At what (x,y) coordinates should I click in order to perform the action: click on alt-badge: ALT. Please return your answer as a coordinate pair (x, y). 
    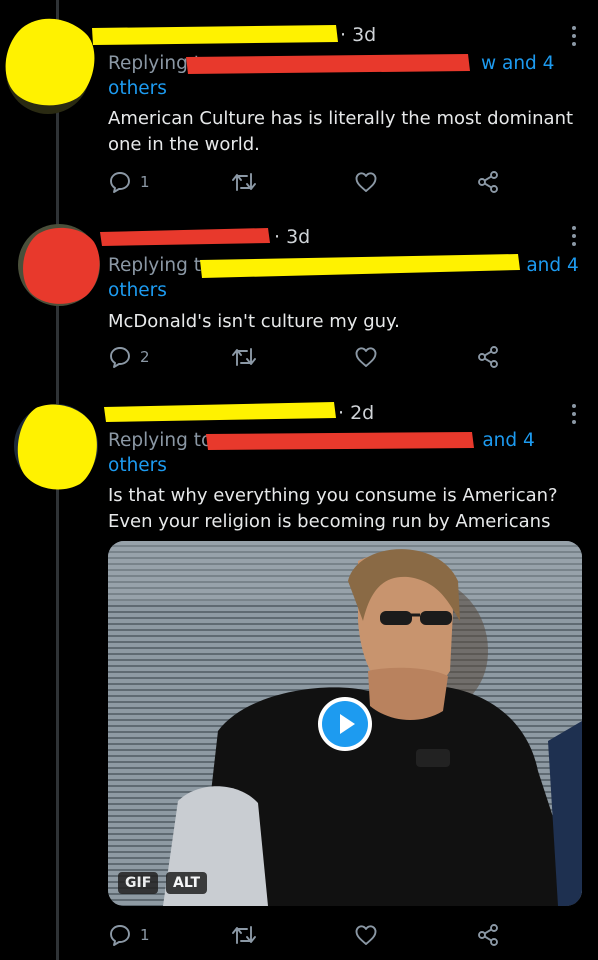
    Looking at the image, I should click on (186, 883).